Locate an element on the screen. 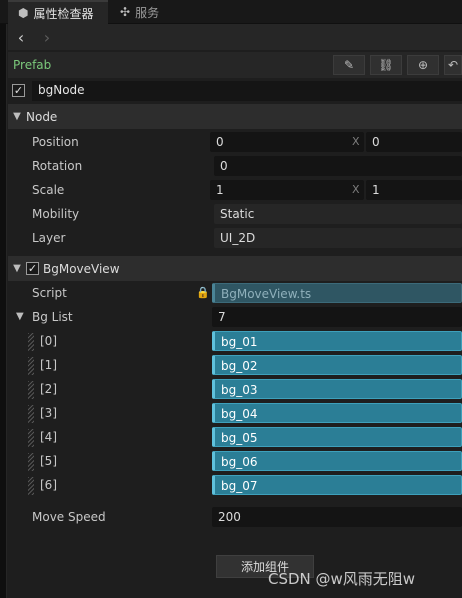 This screenshot has height=598, width=462. list-index: [1] is located at coordinates (48, 365).